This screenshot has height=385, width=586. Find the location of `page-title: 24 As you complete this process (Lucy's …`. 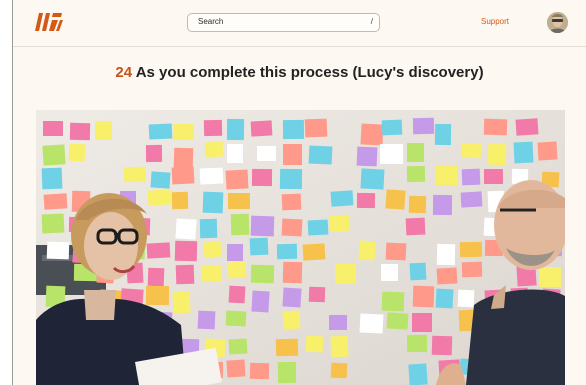

page-title: 24 As you complete this process (Lucy's … is located at coordinates (299, 72).